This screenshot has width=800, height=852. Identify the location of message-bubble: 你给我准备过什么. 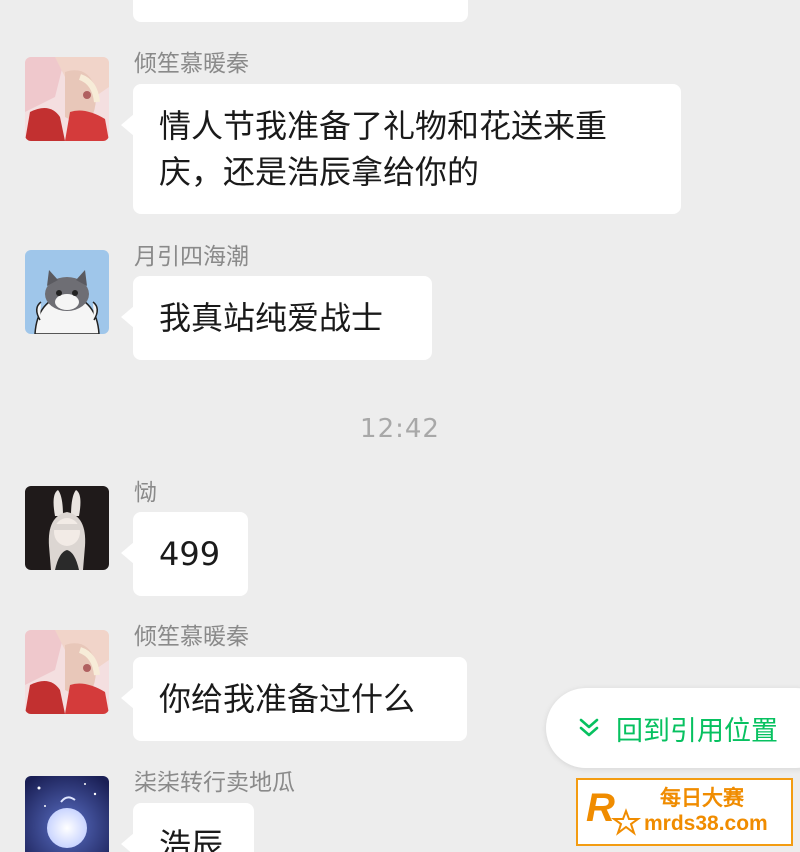
(294, 699).